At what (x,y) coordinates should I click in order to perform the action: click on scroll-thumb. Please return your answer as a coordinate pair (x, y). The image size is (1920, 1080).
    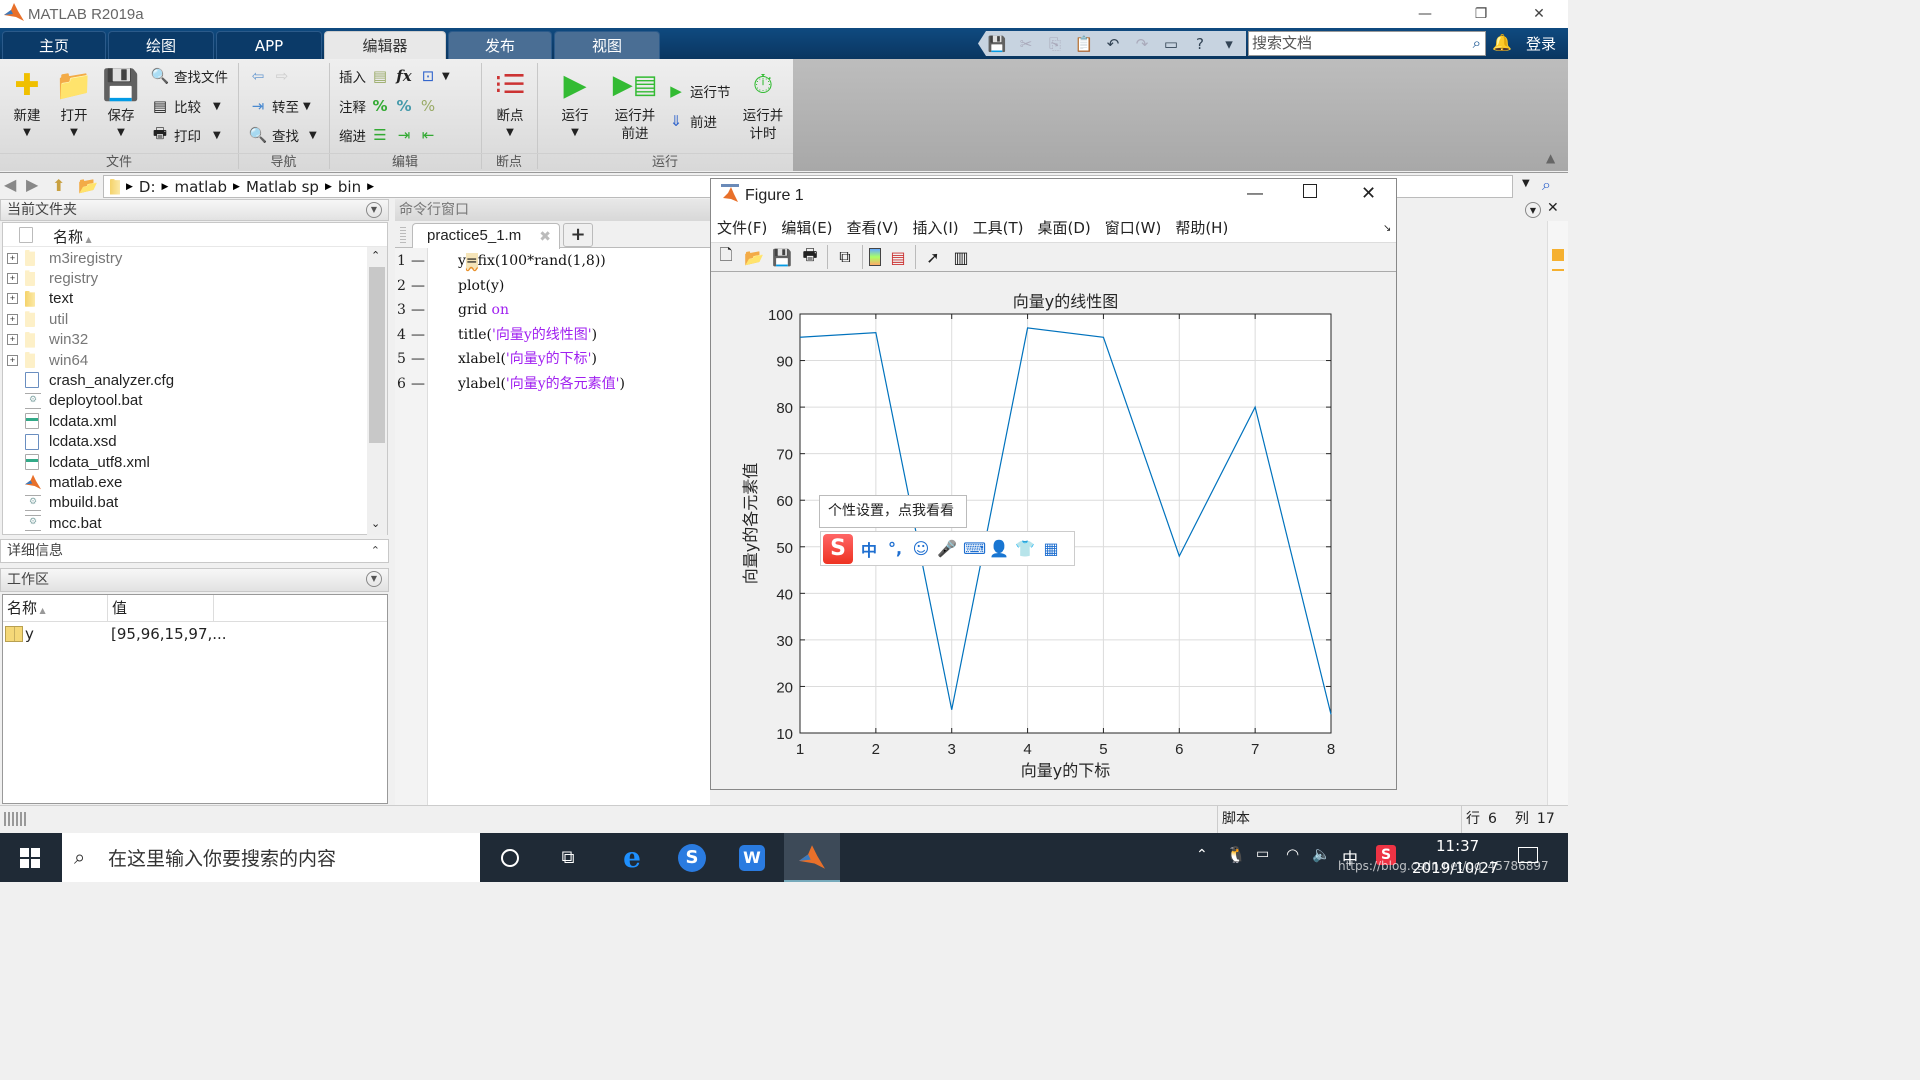
    Looking at the image, I should click on (377, 355).